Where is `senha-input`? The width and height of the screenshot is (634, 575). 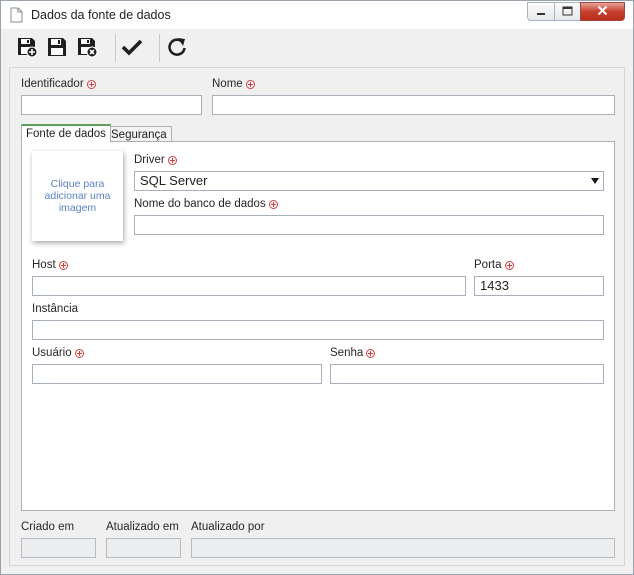
senha-input is located at coordinates (467, 374).